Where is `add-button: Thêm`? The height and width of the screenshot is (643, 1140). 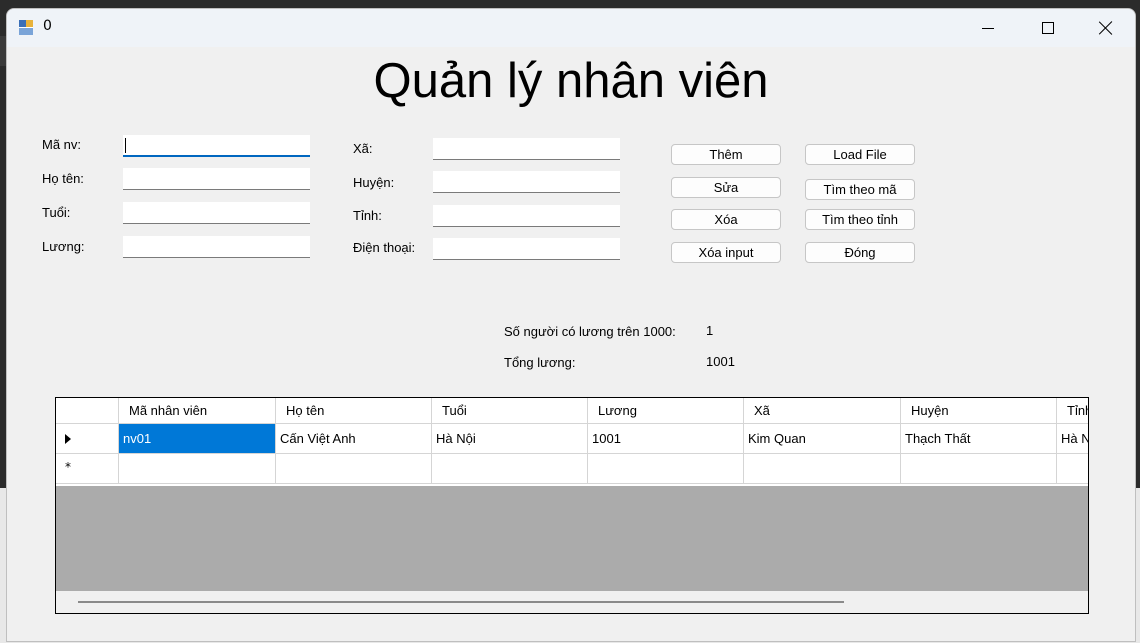 add-button: Thêm is located at coordinates (726, 154).